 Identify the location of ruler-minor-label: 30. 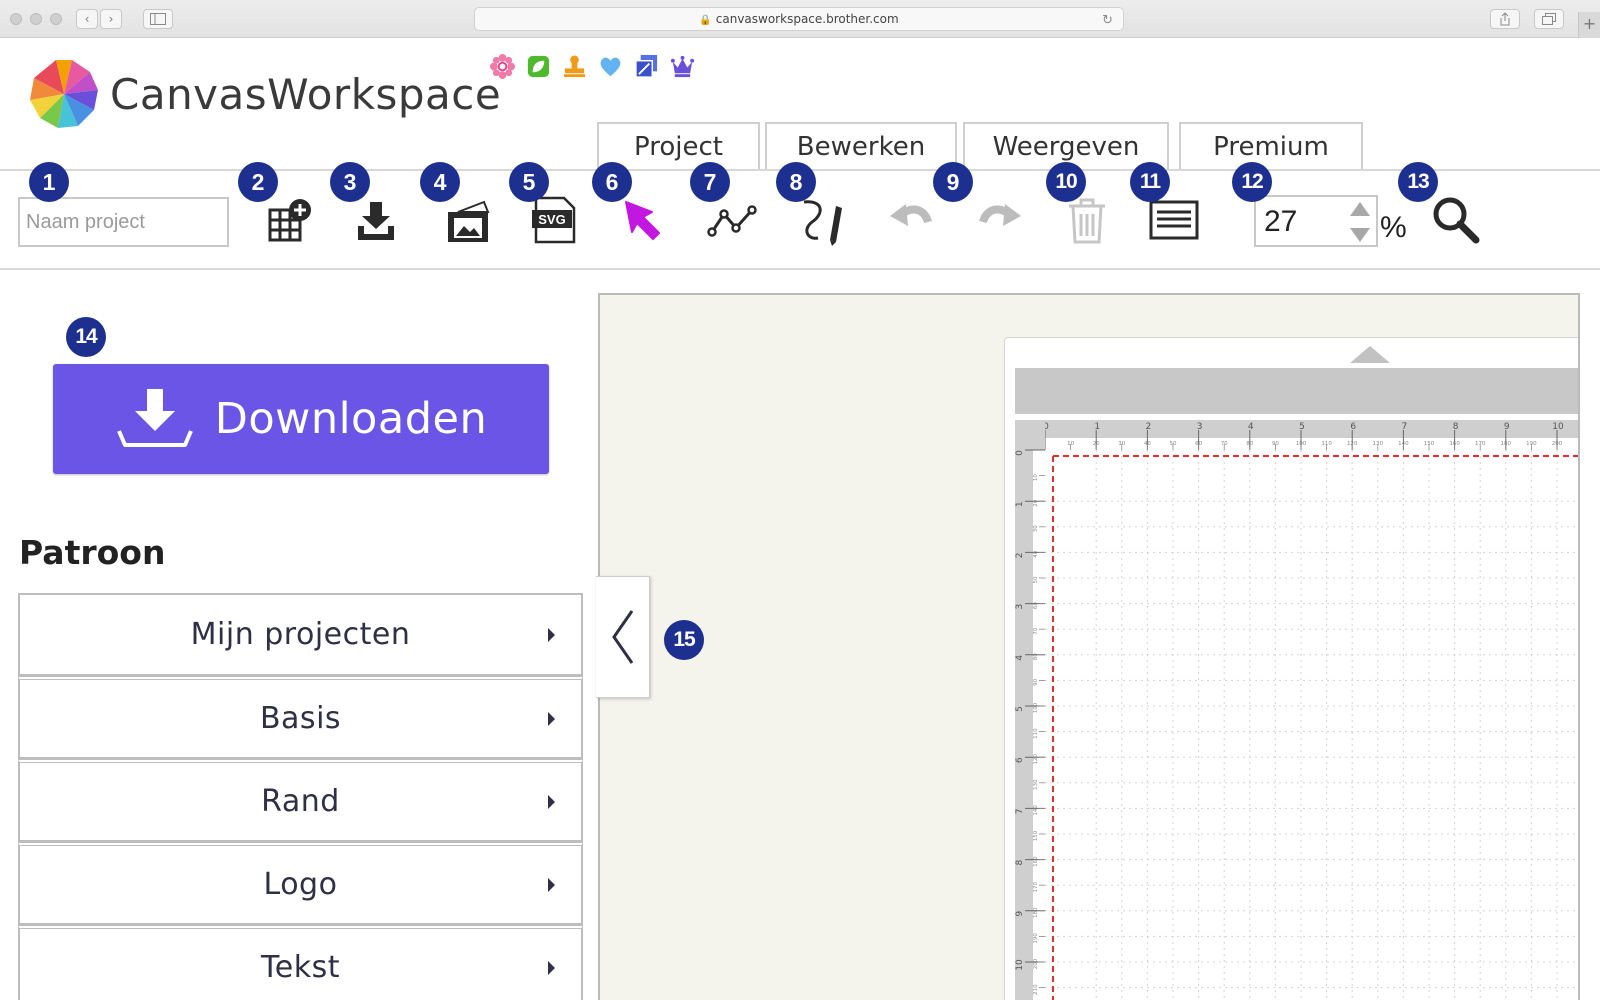
(1036, 528).